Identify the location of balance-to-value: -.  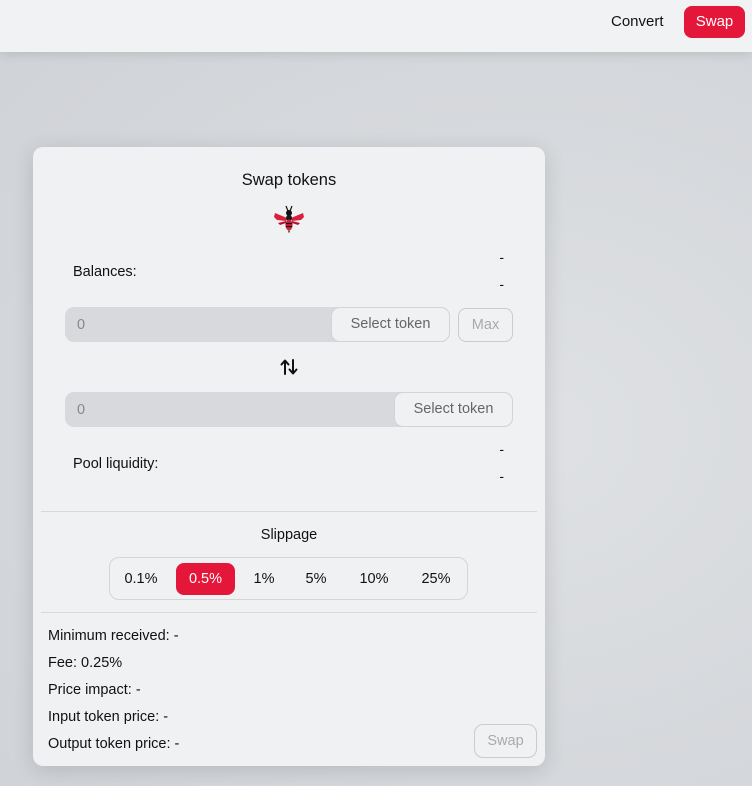
(501, 284).